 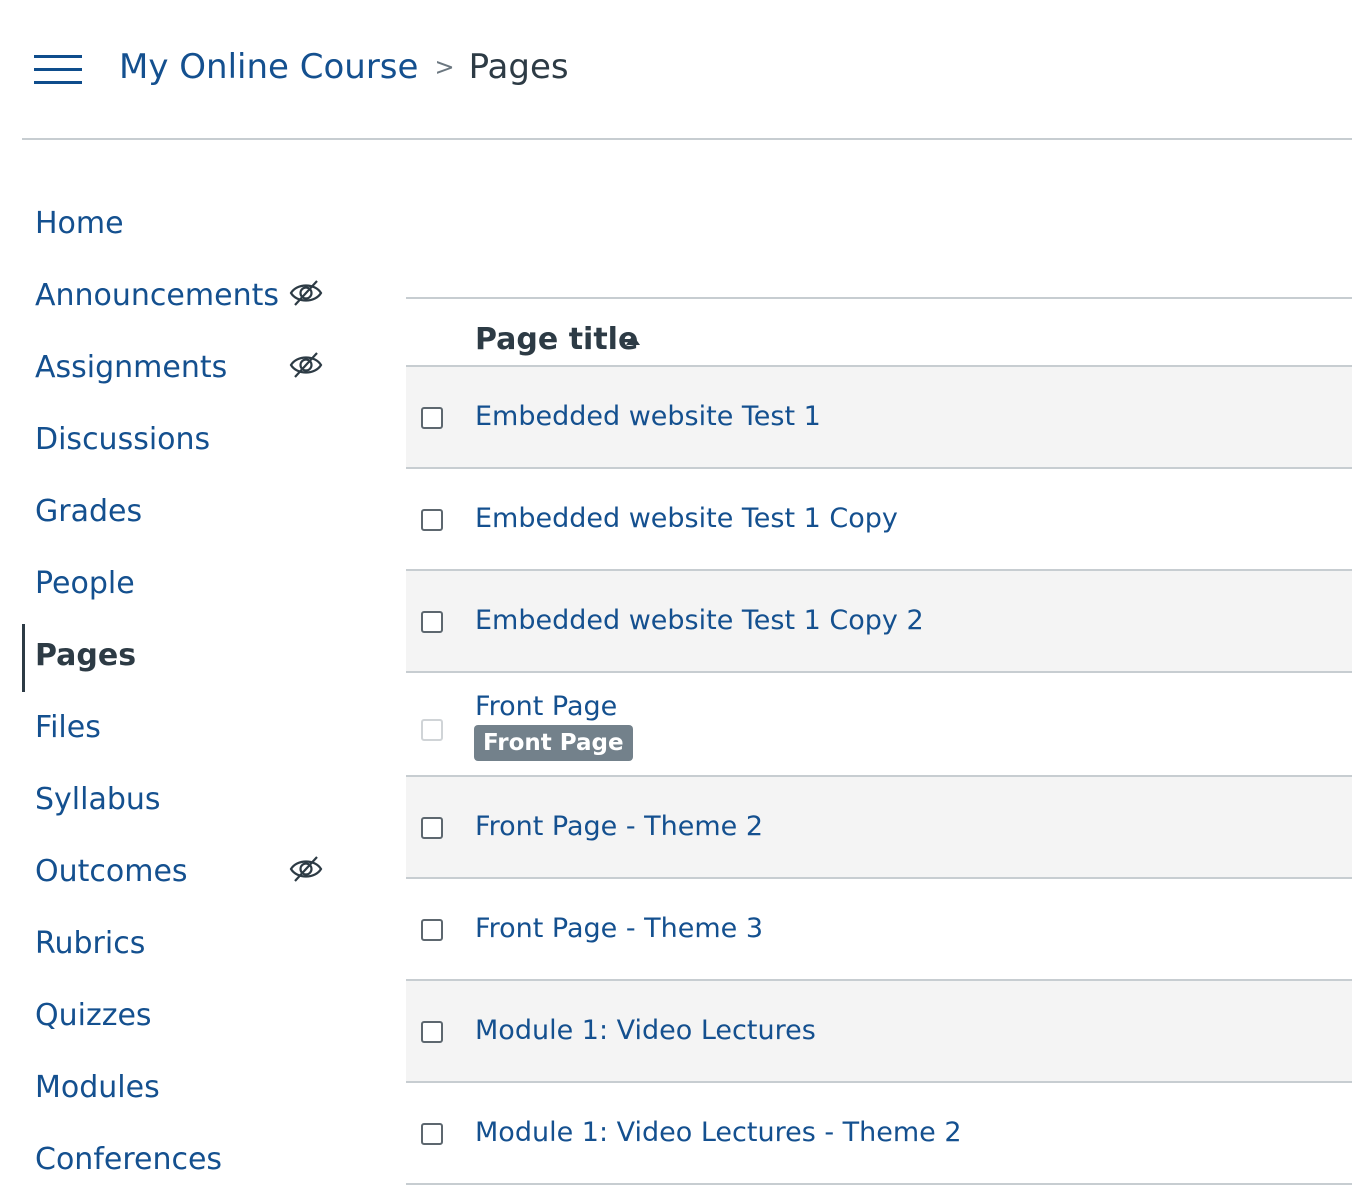 I want to click on table-row: Module 1: Video Lectures, so click(x=879, y=1032).